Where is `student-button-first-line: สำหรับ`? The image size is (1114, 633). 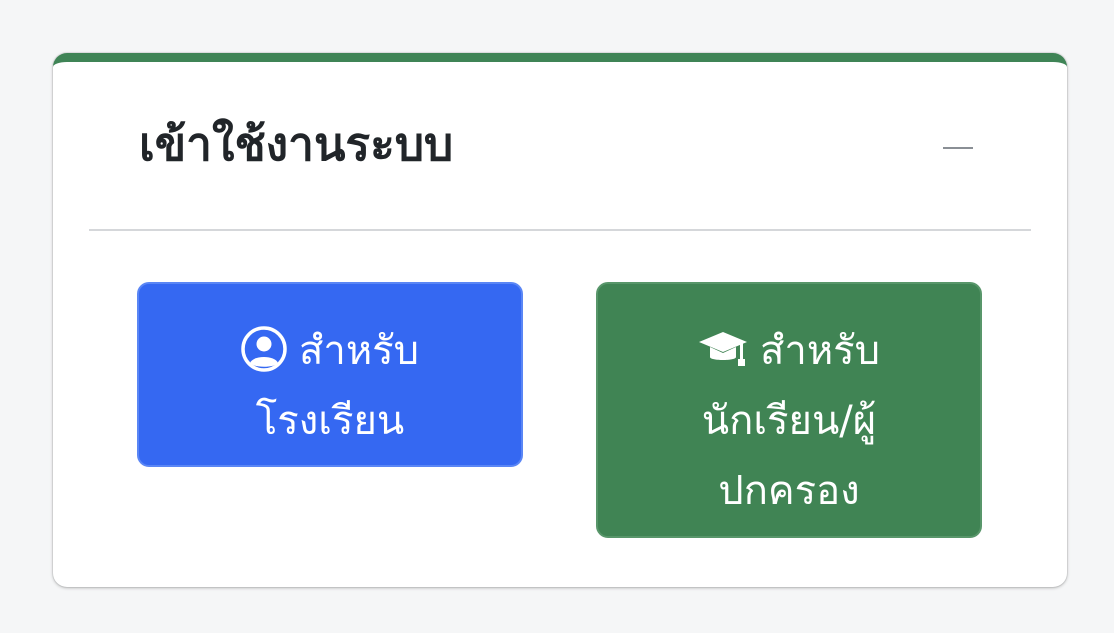
student-button-first-line: สำหรับ is located at coordinates (789, 351).